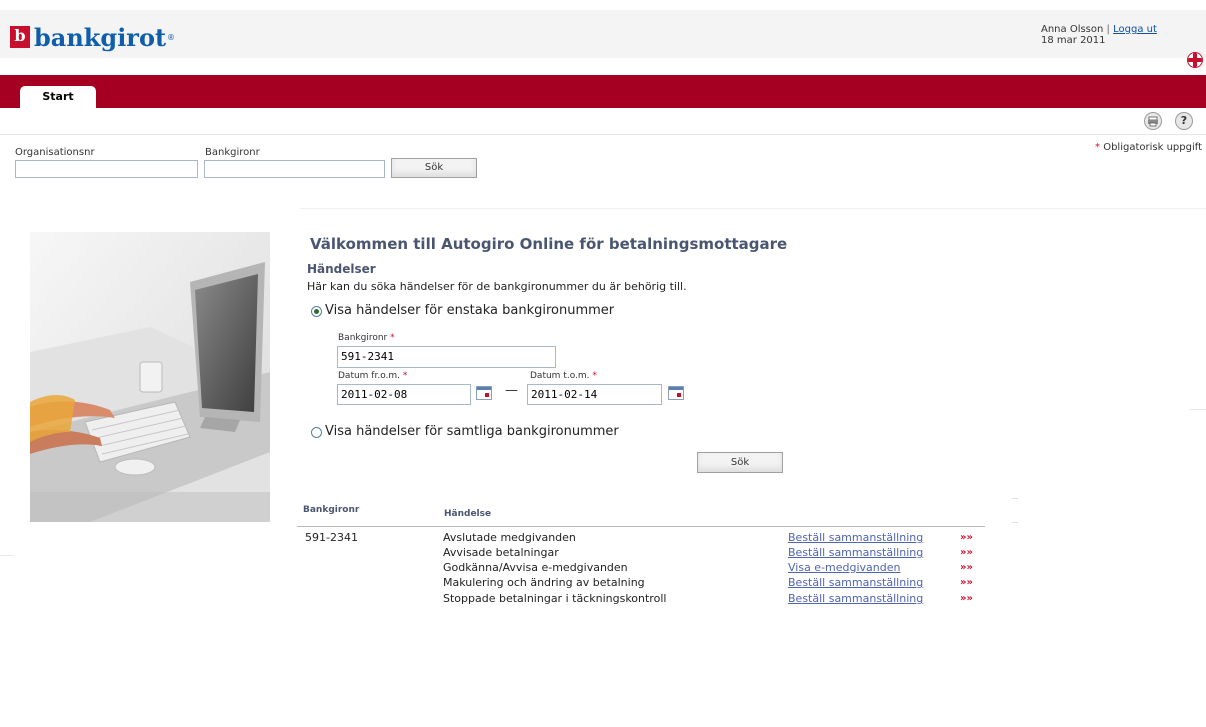 The image size is (1206, 727). I want to click on date-to-label: Datum t.o.m. *, so click(563, 376).